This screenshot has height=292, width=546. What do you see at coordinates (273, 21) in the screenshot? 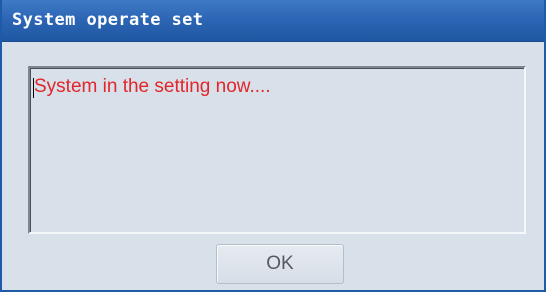
I see `dialog-titlebar: System operate set` at bounding box center [273, 21].